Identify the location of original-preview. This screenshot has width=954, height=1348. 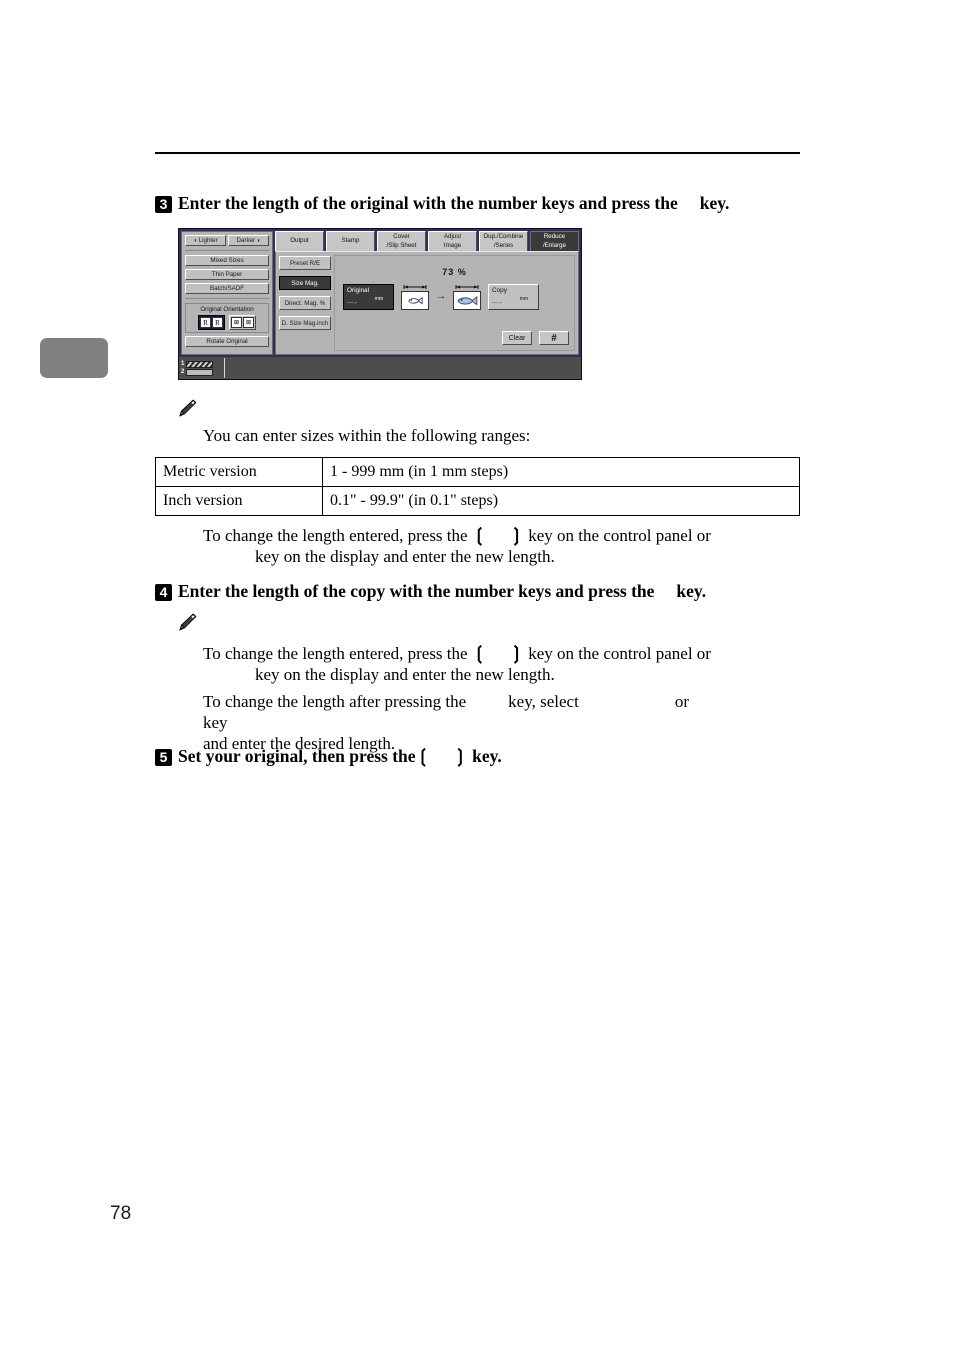
(415, 297).